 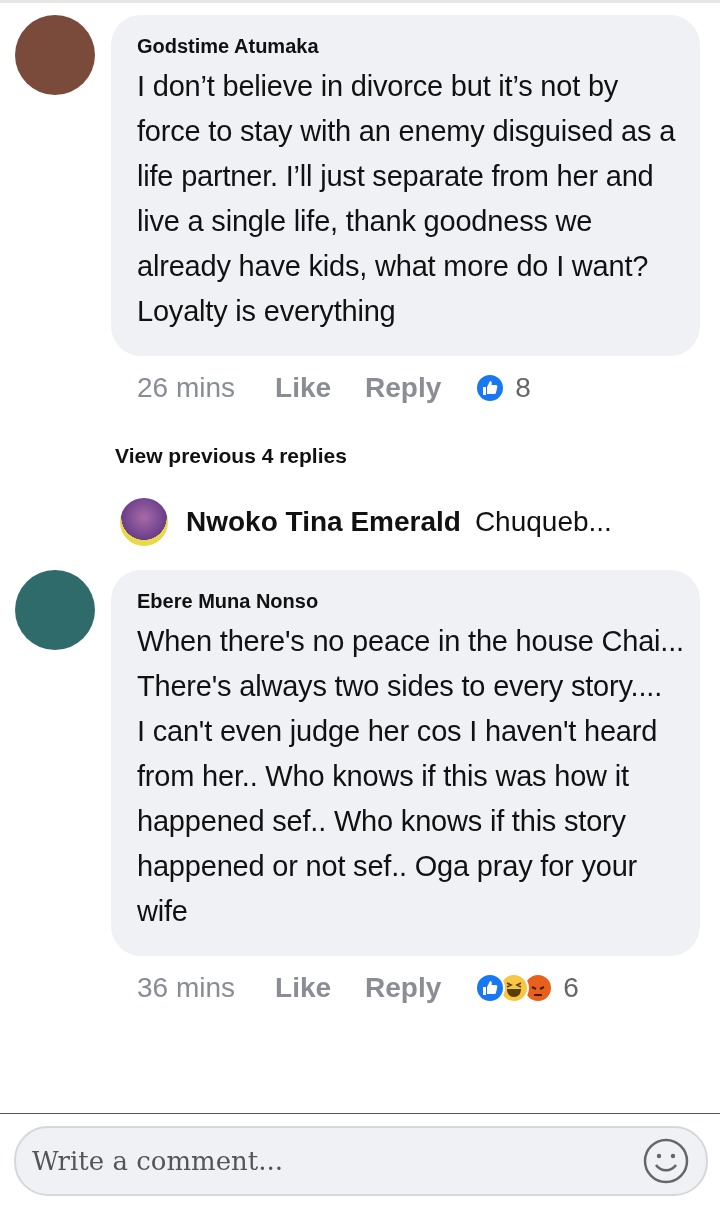 I want to click on reaction-count: 8, so click(x=523, y=388).